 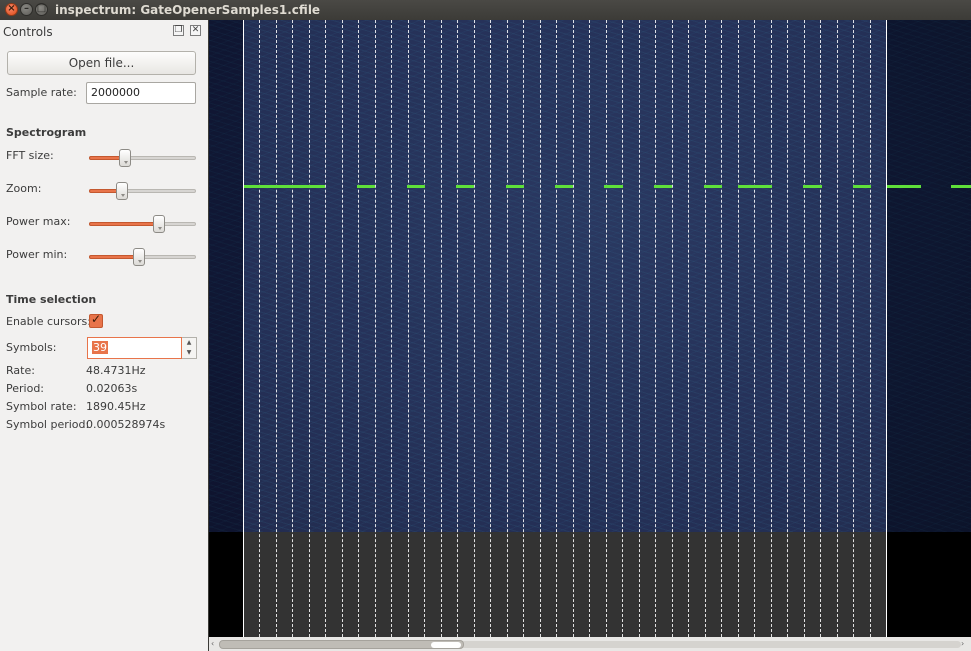 I want to click on symbols-spinbox: 39 ▲ ▼, so click(x=142, y=348).